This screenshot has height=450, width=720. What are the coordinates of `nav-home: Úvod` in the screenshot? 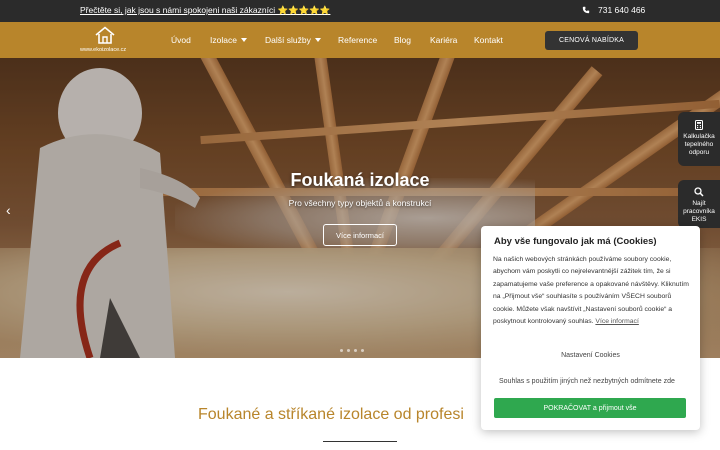 It's located at (181, 40).